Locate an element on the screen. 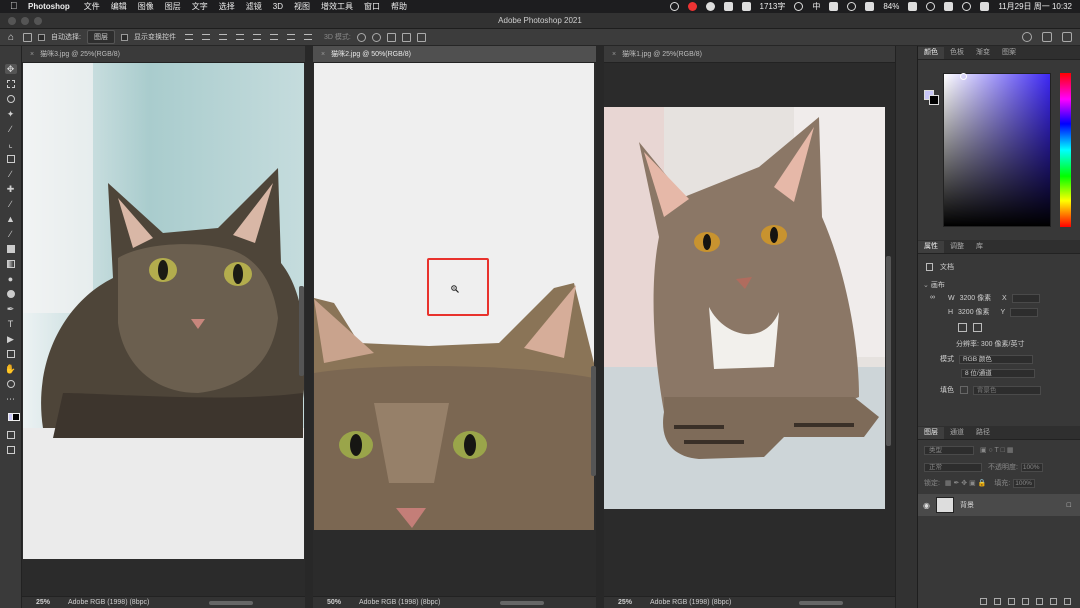 This screenshot has height=608, width=1080. width-value: 3200 像素 is located at coordinates (976, 298).